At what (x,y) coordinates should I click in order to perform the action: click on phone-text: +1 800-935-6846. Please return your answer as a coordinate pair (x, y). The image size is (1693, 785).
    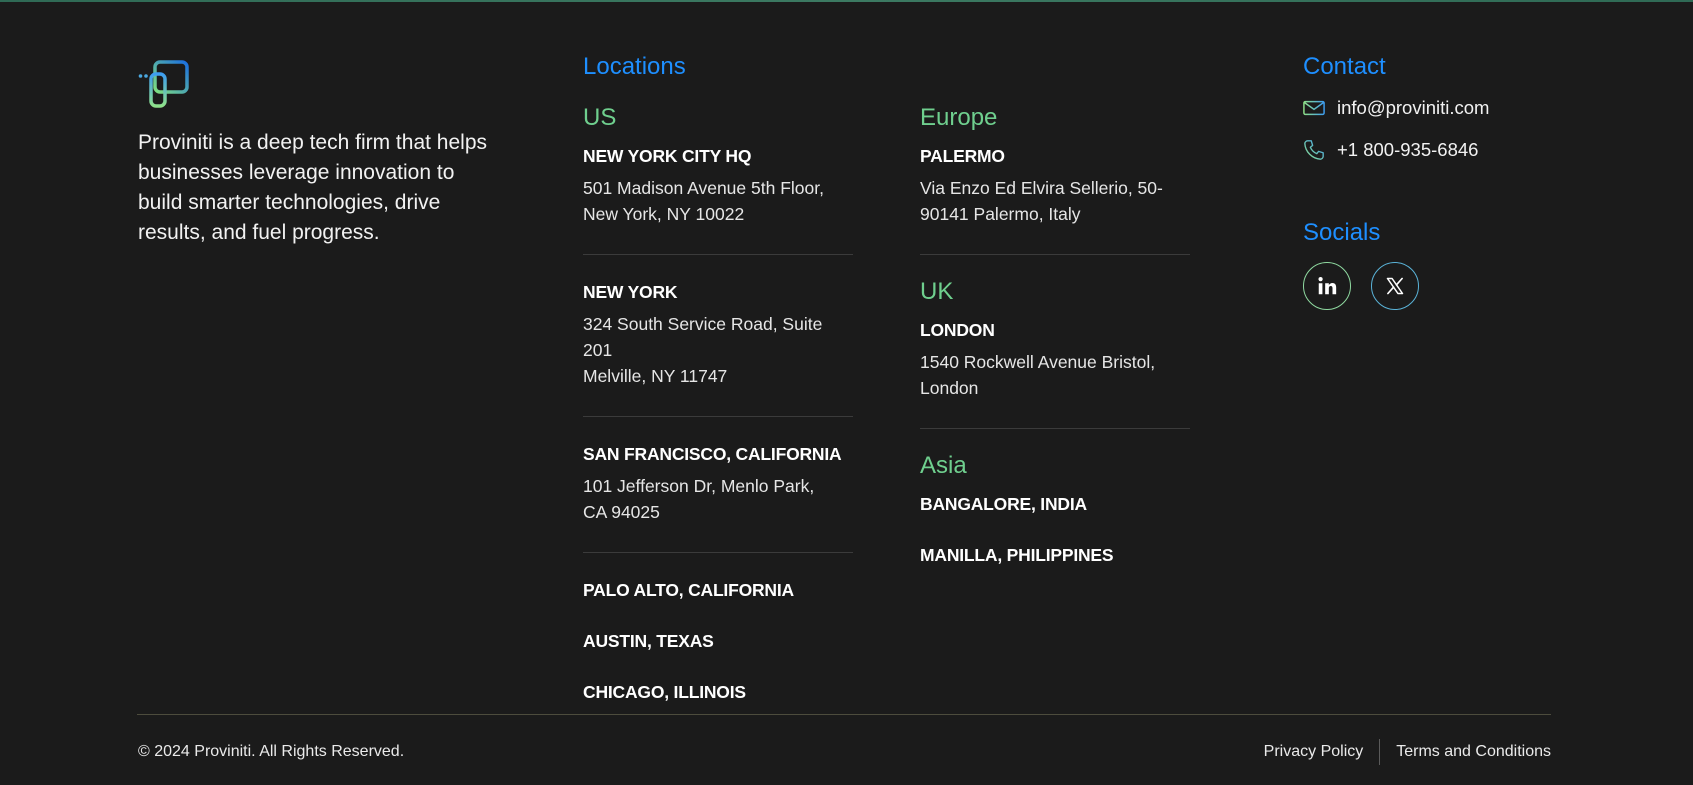
    Looking at the image, I should click on (1408, 149).